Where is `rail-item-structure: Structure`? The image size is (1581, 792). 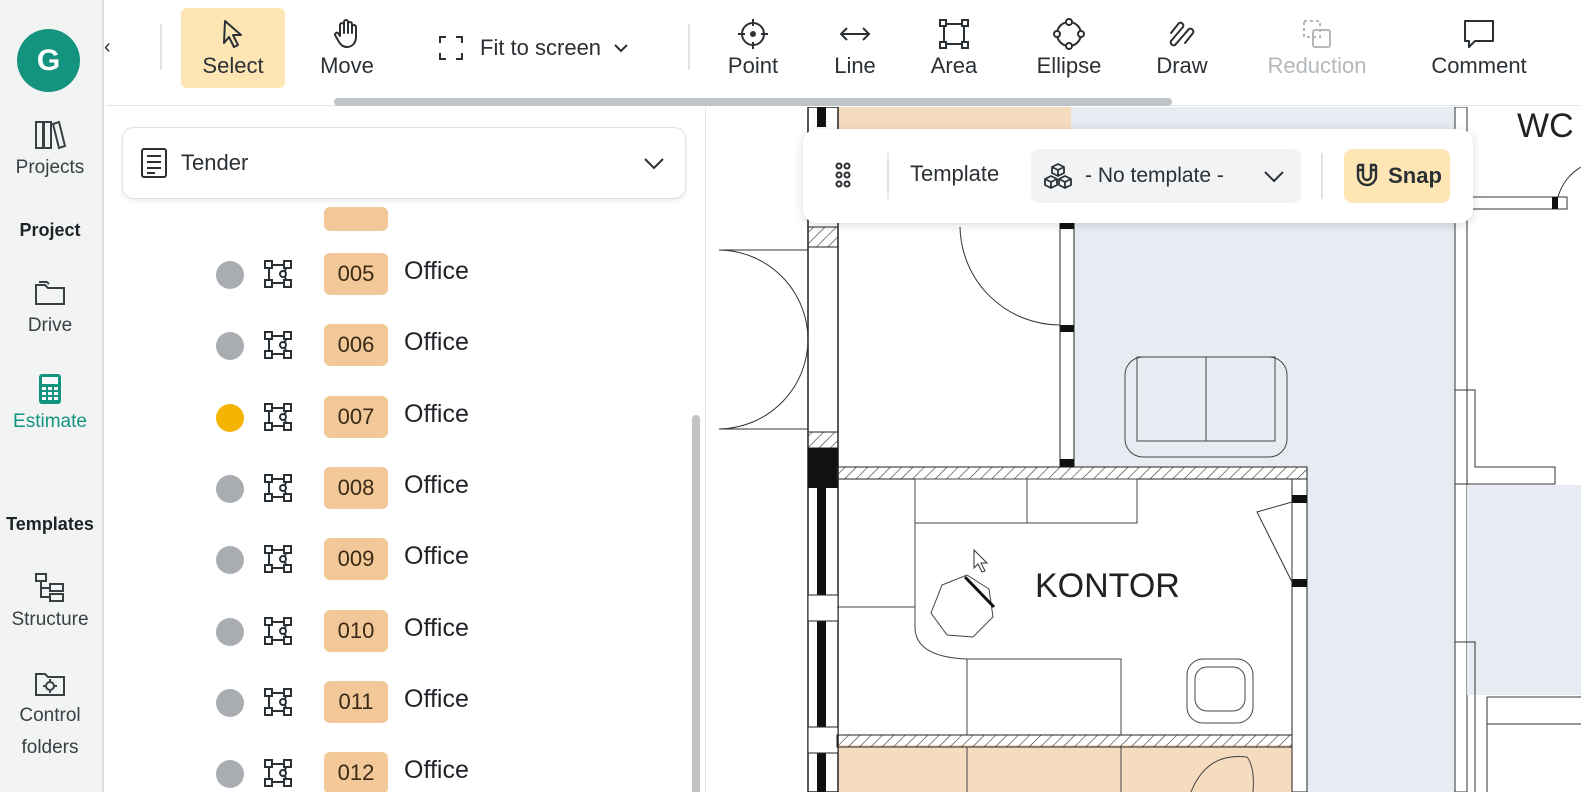 rail-item-structure: Structure is located at coordinates (50, 603).